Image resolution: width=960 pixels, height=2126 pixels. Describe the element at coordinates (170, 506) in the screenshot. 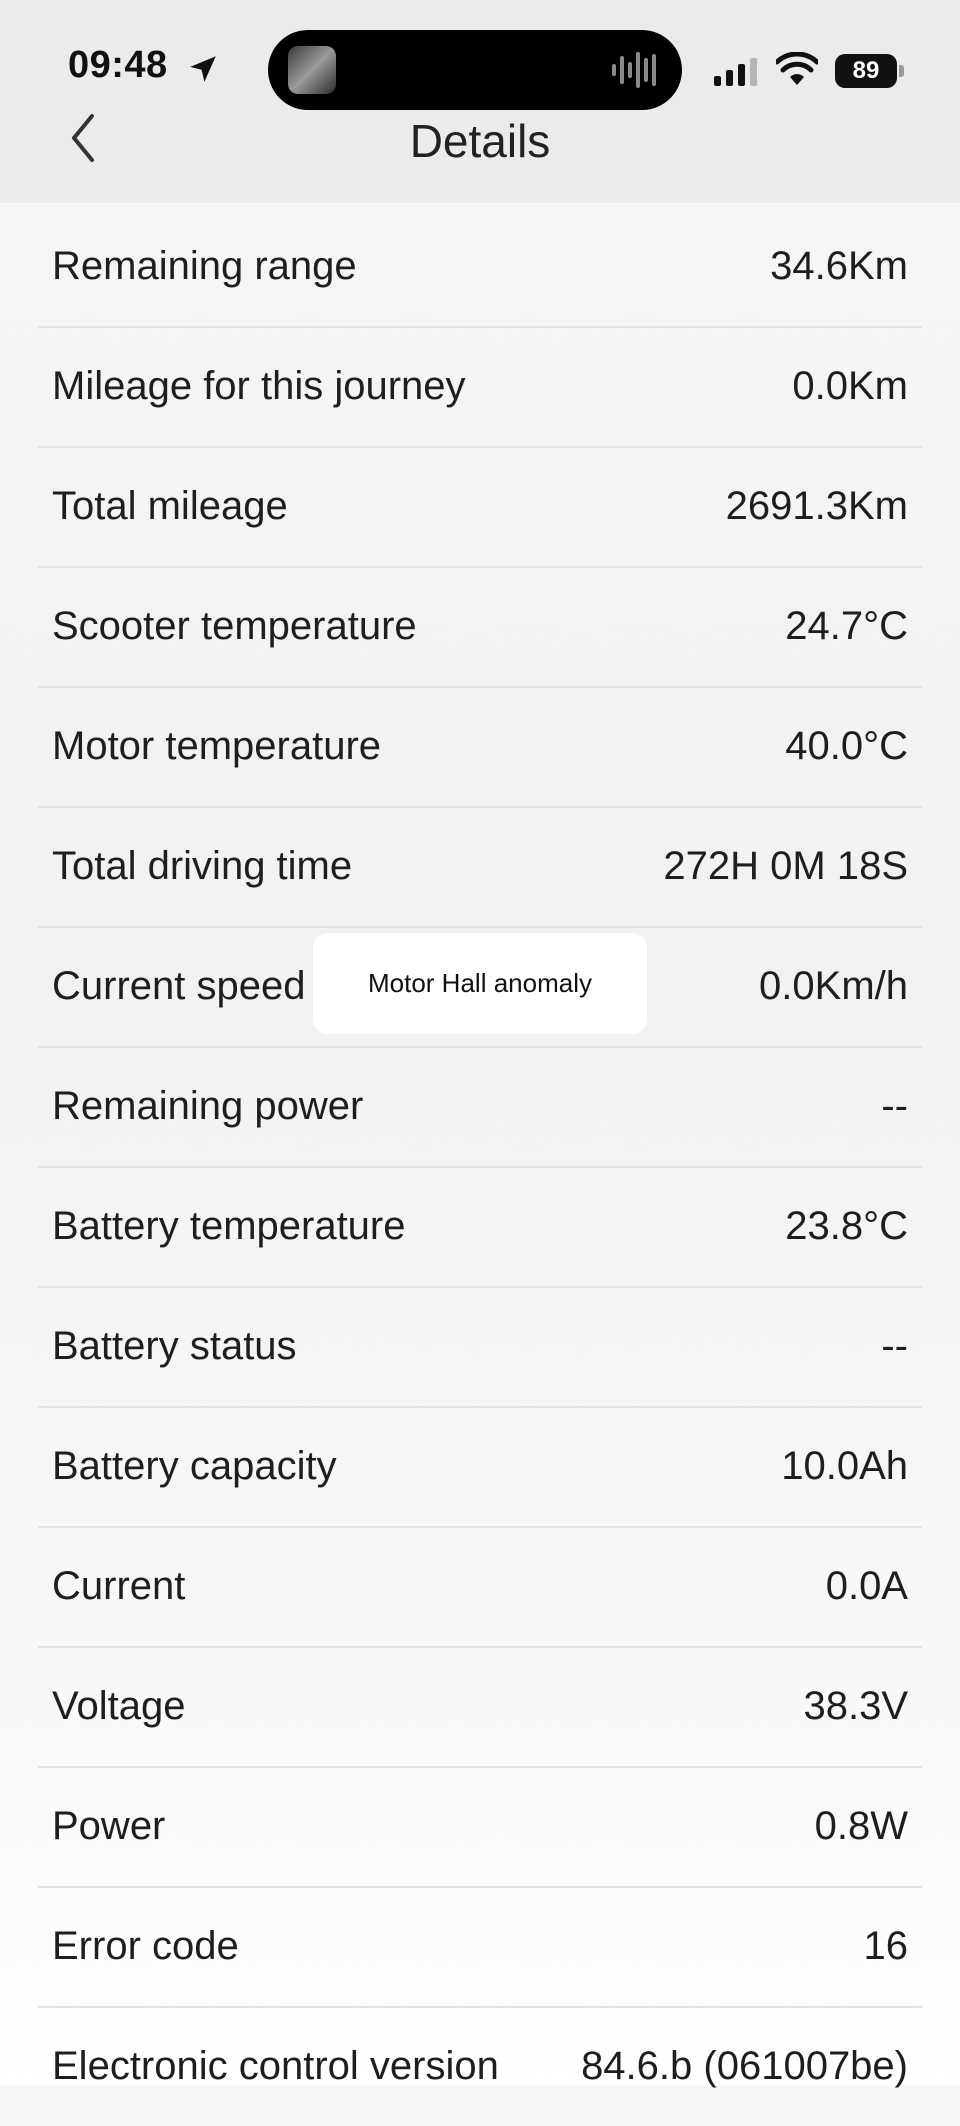

I see `row-label: Total mileage` at that location.